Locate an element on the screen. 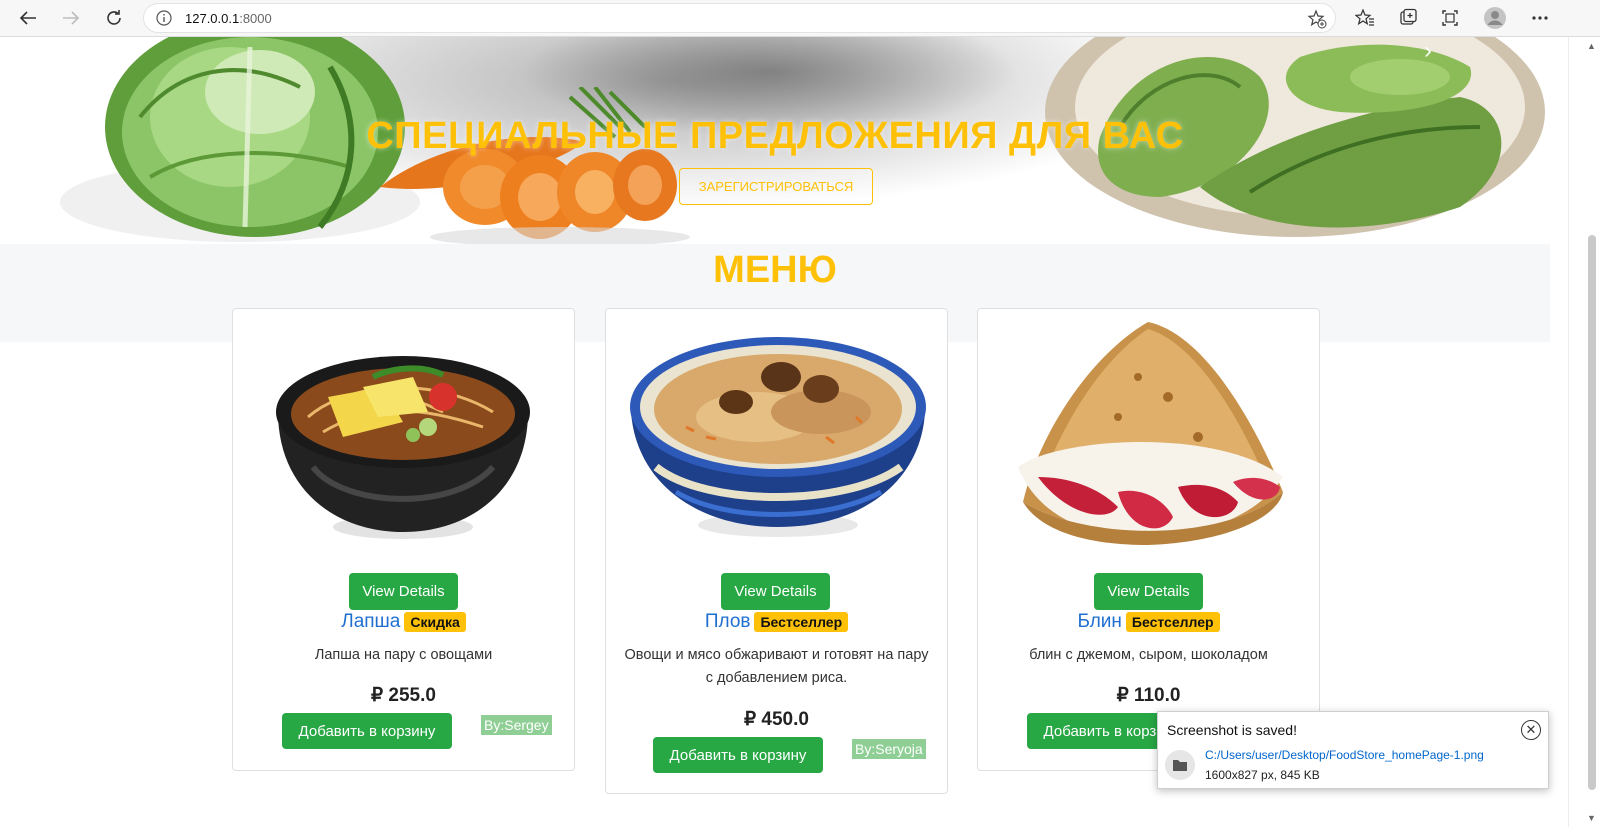 The image size is (1600, 827). author-label: By:Sergey is located at coordinates (516, 725).